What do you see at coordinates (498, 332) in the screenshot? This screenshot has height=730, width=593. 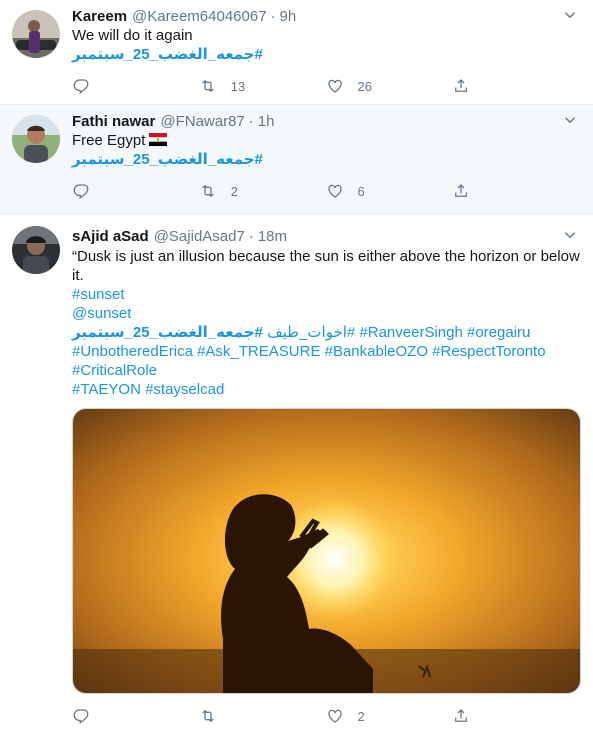 I see `hashtag-link: #oregairu` at bounding box center [498, 332].